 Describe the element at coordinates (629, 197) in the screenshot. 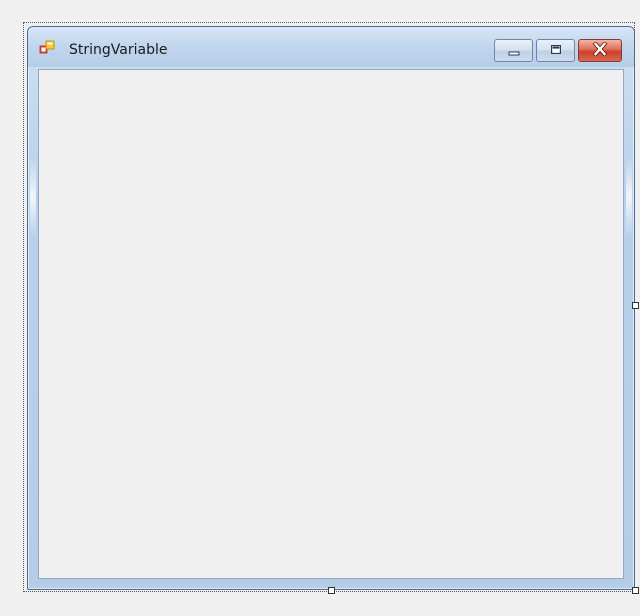

I see `frame-highlight-right` at that location.